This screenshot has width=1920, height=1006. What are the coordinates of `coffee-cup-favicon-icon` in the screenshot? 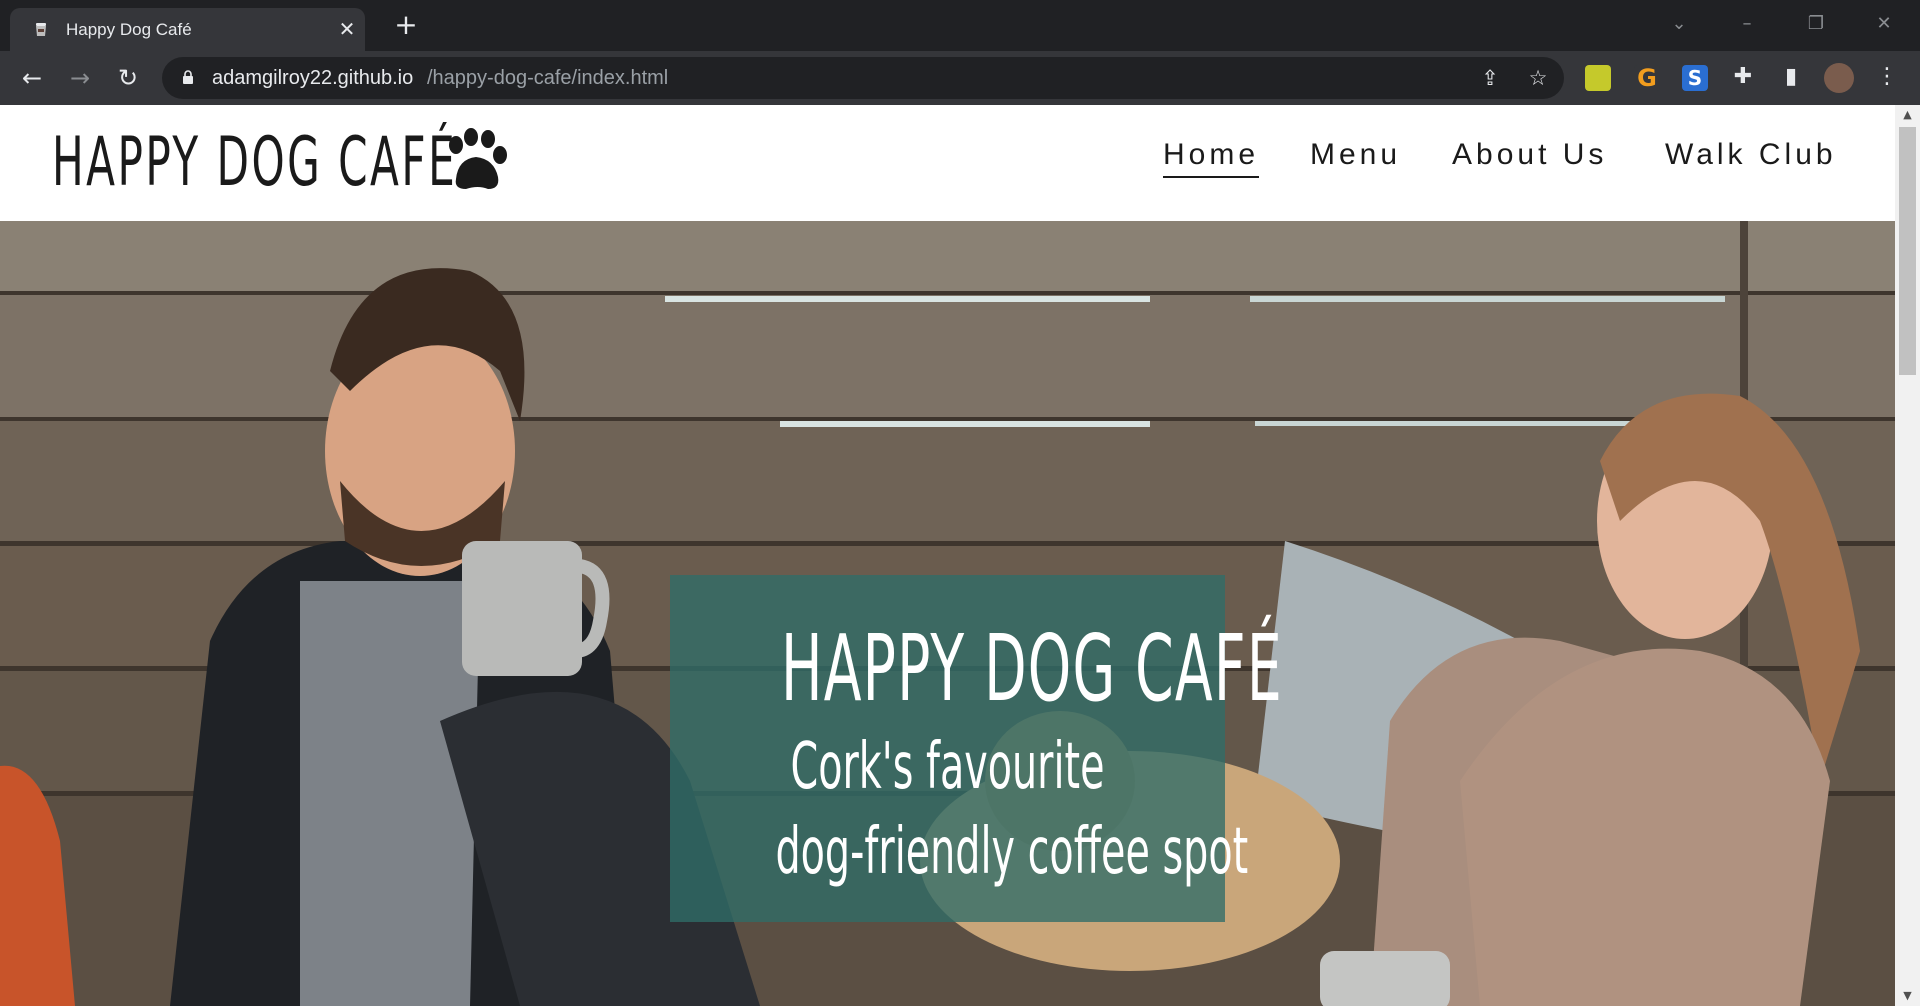 It's located at (41, 29).